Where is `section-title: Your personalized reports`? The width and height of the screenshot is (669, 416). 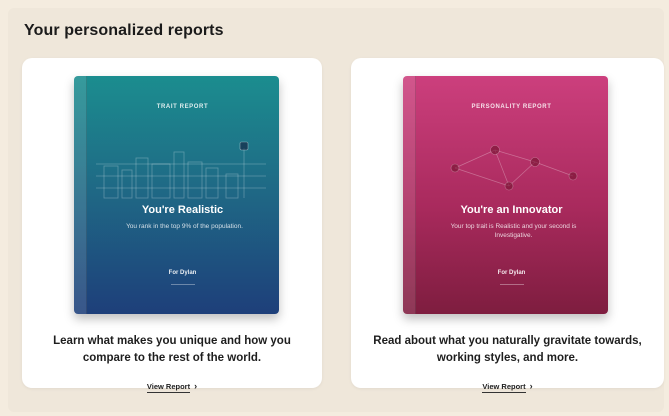 section-title: Your personalized reports is located at coordinates (124, 30).